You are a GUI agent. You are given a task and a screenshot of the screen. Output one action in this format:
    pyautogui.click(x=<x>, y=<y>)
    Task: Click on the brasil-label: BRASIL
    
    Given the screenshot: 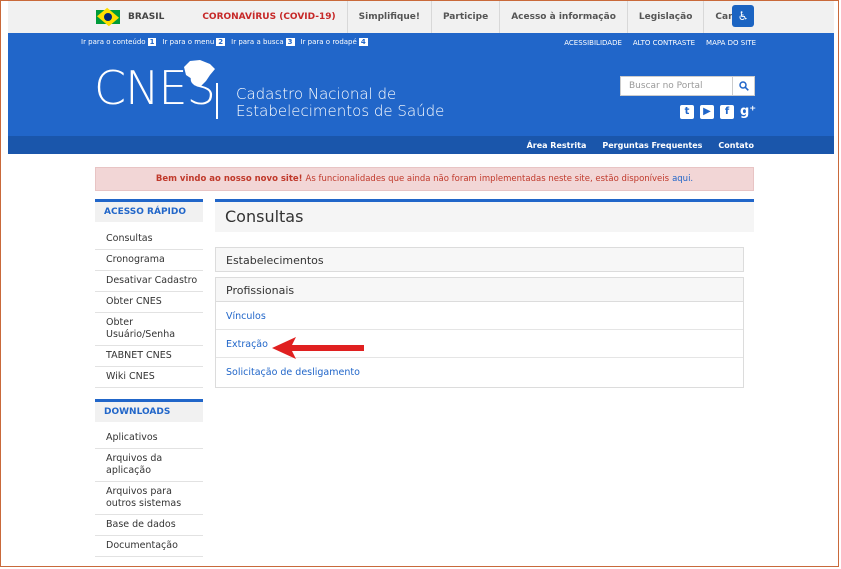 What is the action you would take?
    pyautogui.click(x=146, y=17)
    